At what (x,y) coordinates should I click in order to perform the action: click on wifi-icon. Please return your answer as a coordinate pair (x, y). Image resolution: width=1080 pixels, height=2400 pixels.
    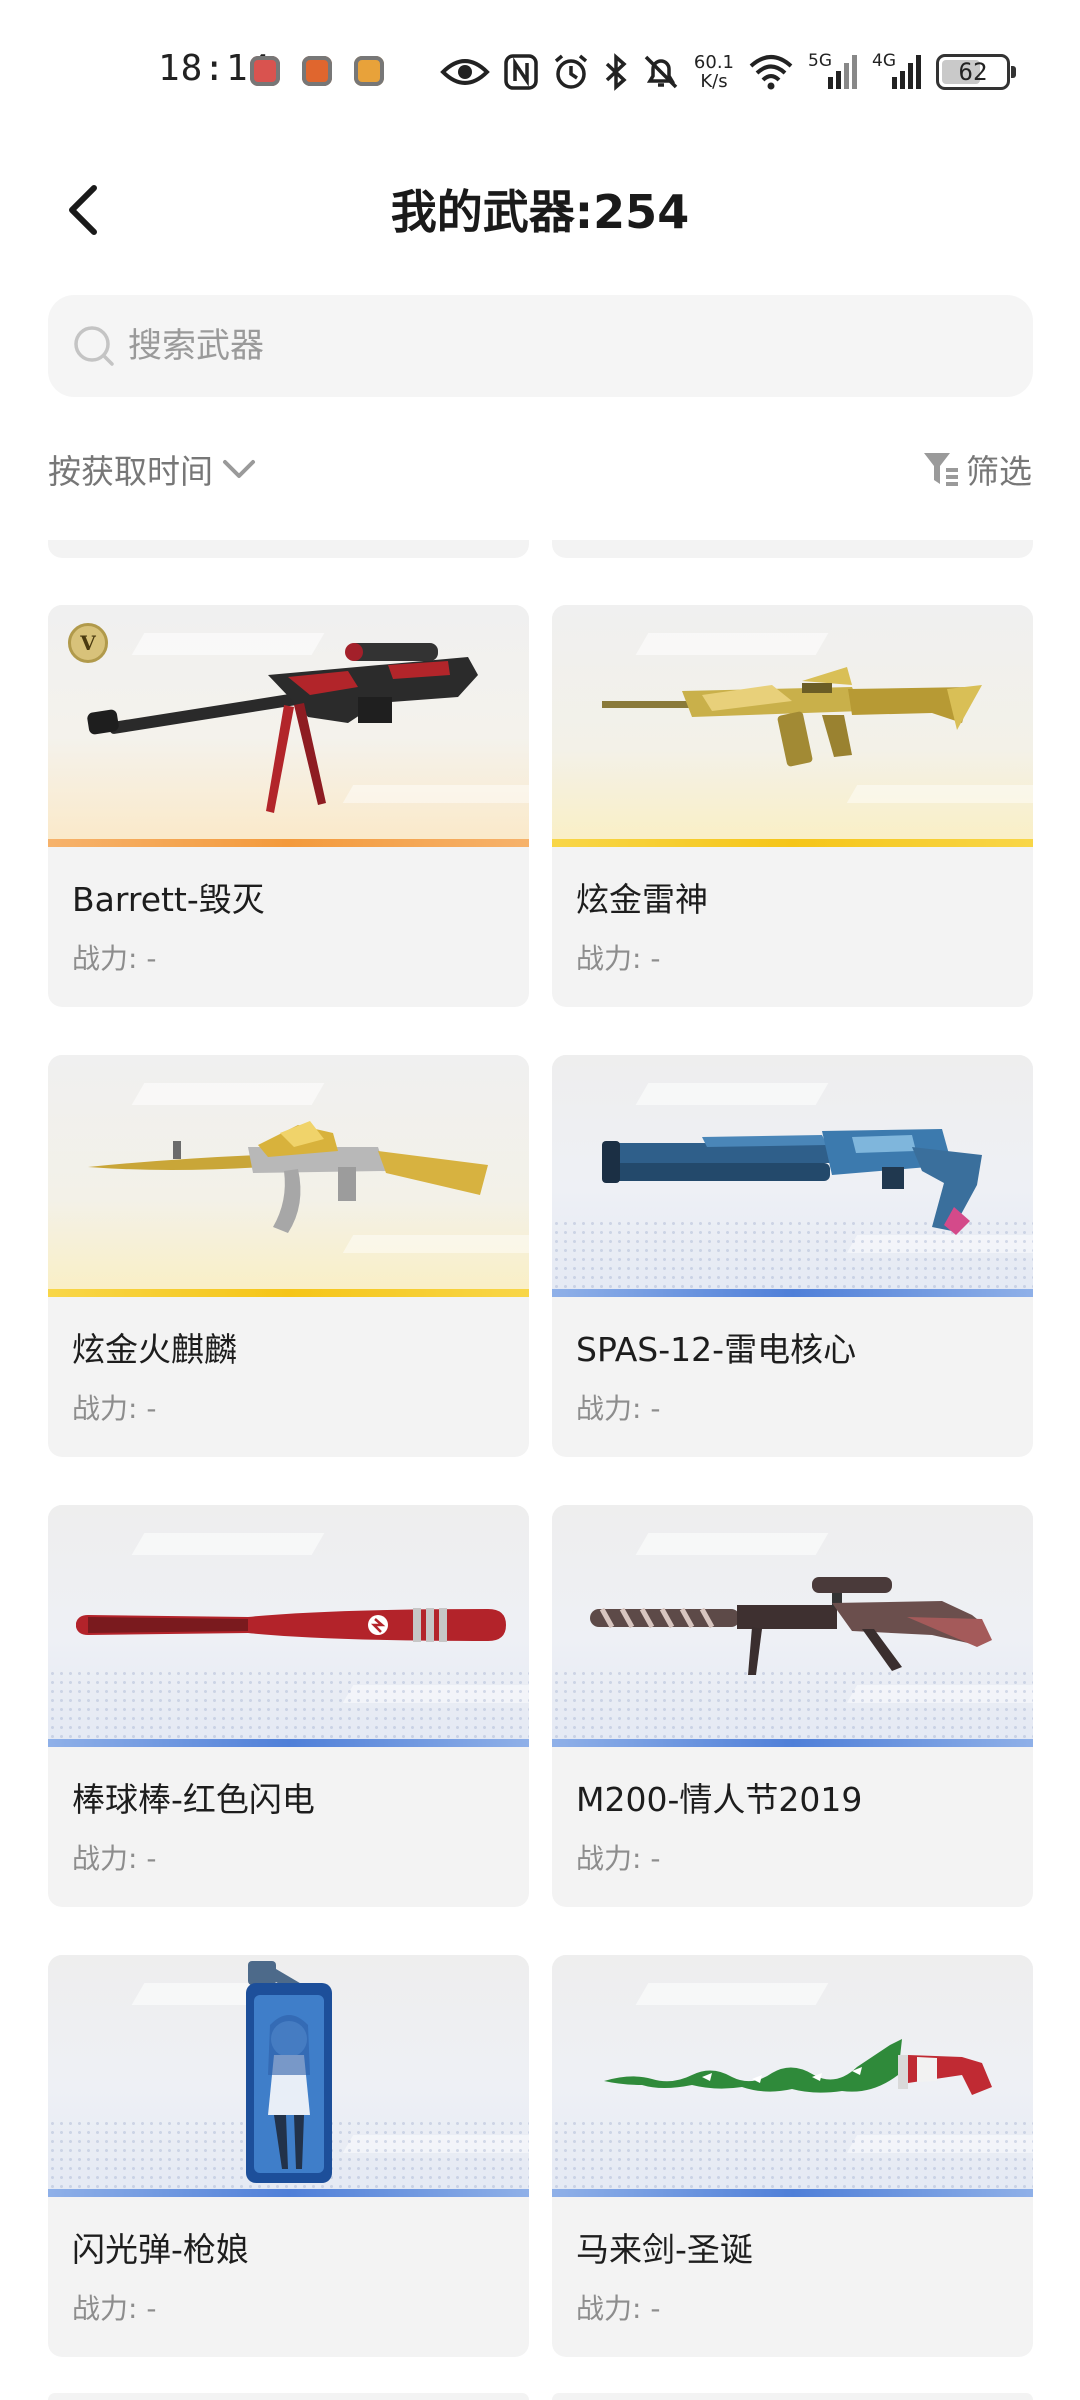
    Looking at the image, I should click on (771, 72).